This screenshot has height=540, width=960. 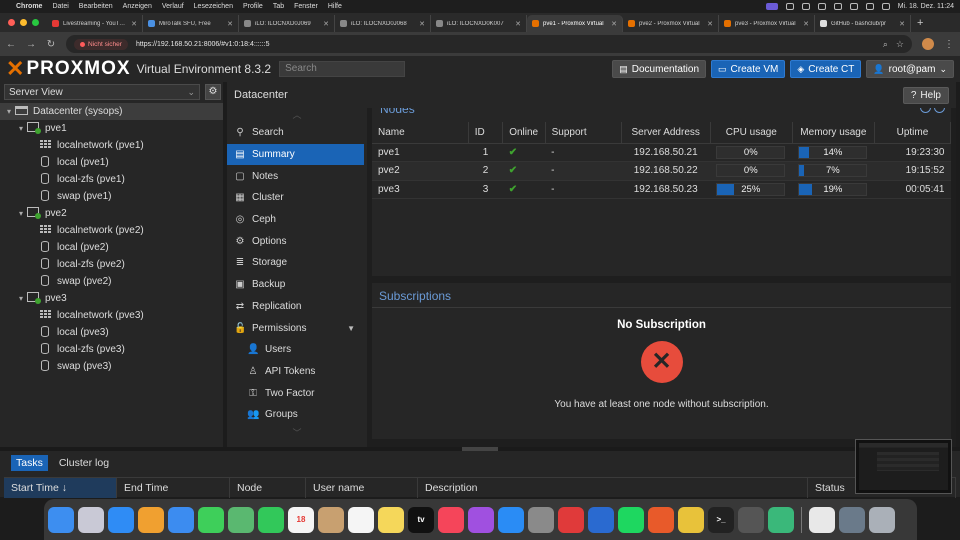 What do you see at coordinates (111, 196) in the screenshot?
I see `tree-item: swap (pve1)` at bounding box center [111, 196].